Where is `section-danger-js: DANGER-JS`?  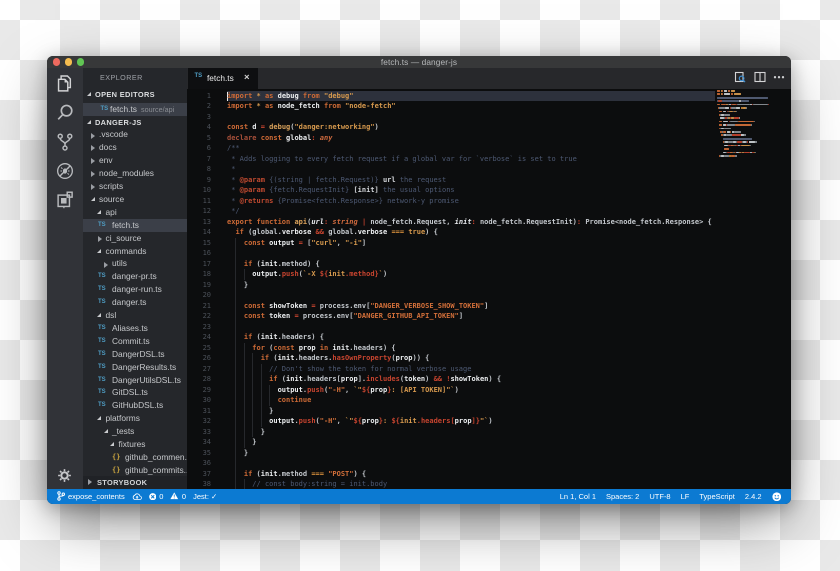 section-danger-js: DANGER-JS is located at coordinates (135, 122).